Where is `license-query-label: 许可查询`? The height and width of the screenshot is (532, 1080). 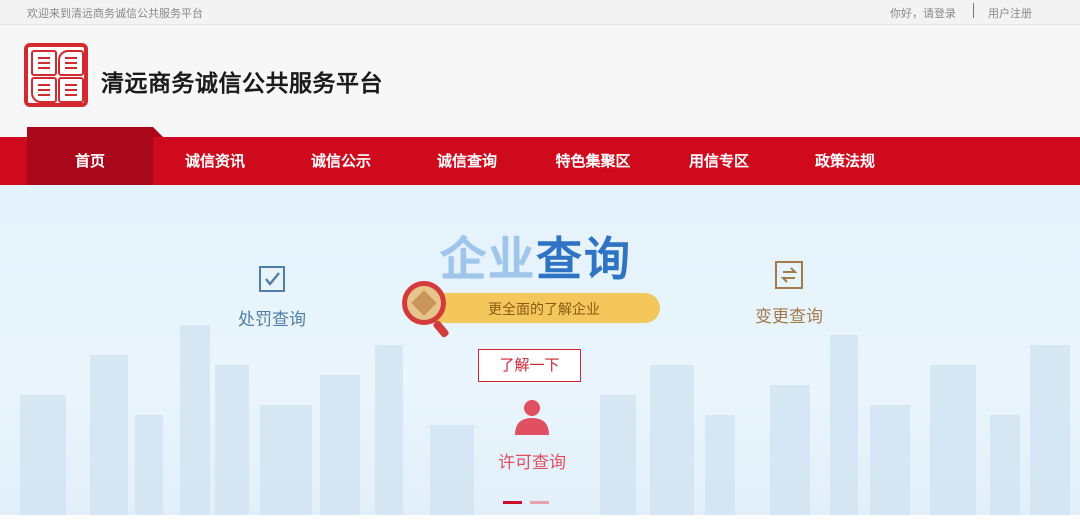 license-query-label: 许可查询 is located at coordinates (532, 463).